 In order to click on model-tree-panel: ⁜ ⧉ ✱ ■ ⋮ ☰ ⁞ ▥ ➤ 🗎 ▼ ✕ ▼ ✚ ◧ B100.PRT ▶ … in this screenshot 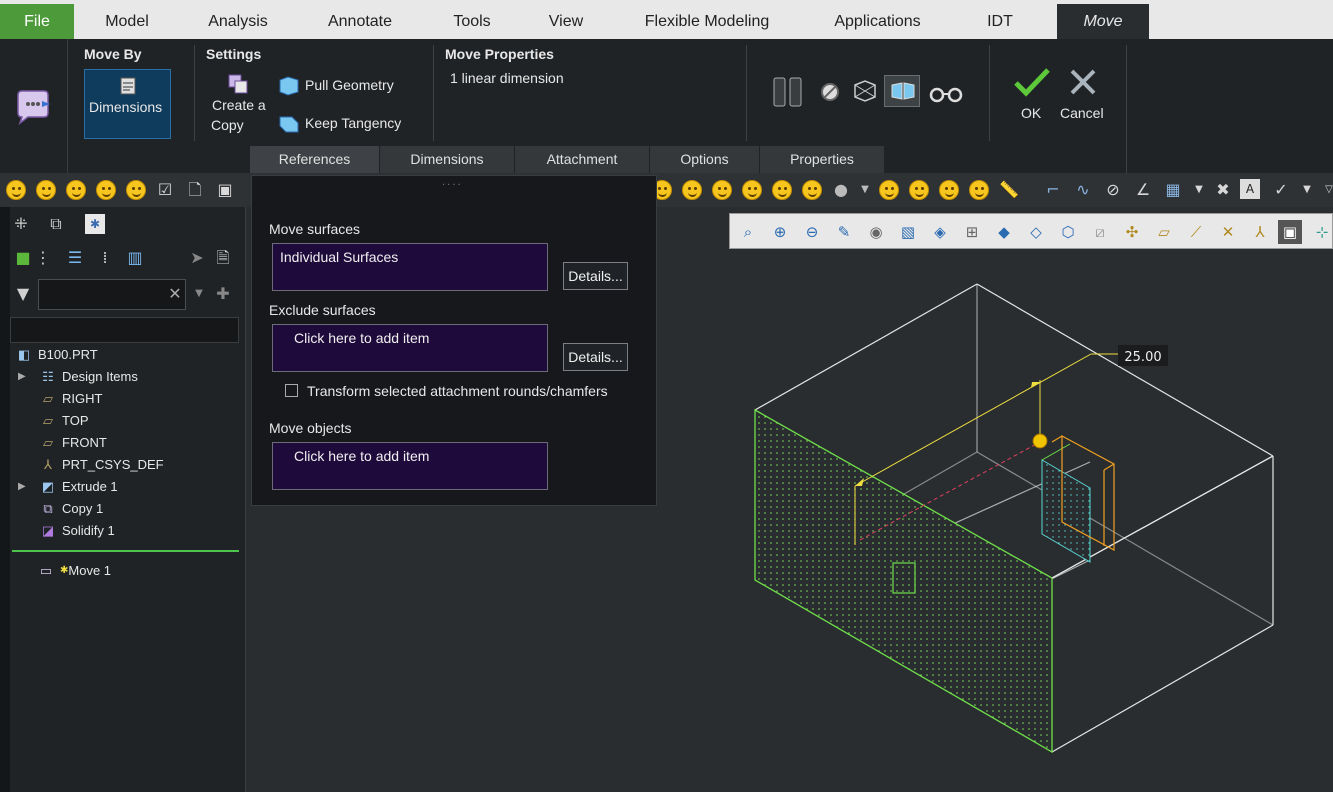, I will do `click(123, 499)`.